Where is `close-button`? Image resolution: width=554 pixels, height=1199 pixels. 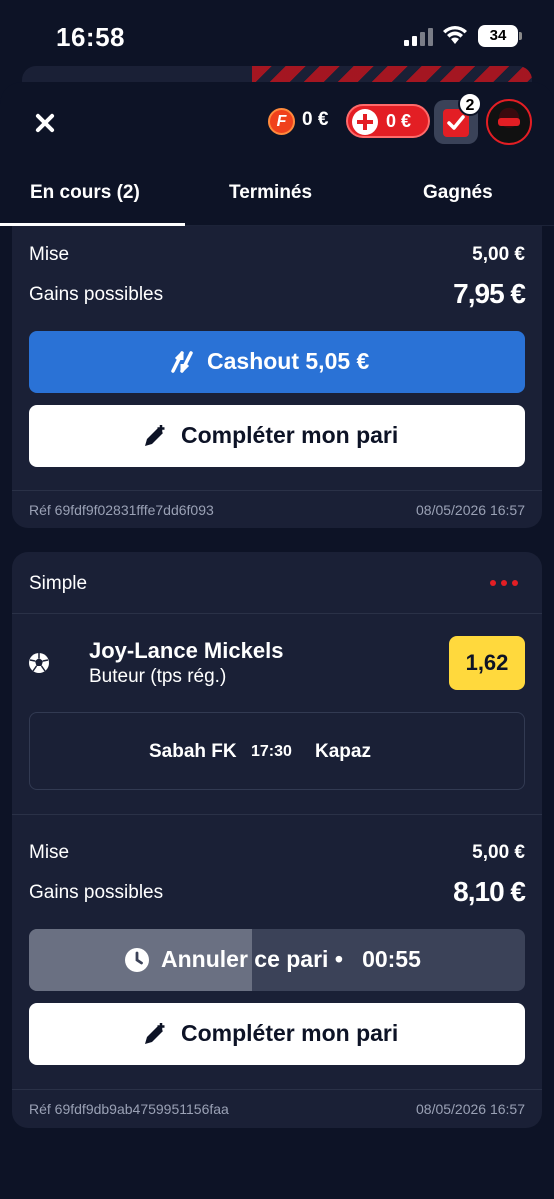
close-button is located at coordinates (45, 123).